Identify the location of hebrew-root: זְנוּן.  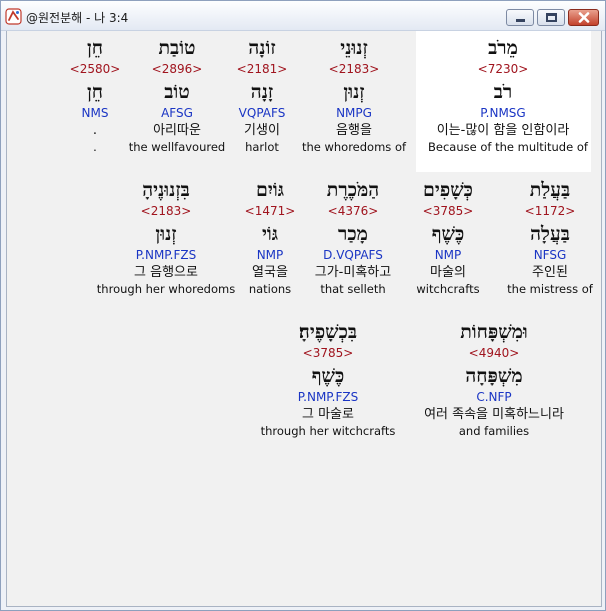
(166, 234).